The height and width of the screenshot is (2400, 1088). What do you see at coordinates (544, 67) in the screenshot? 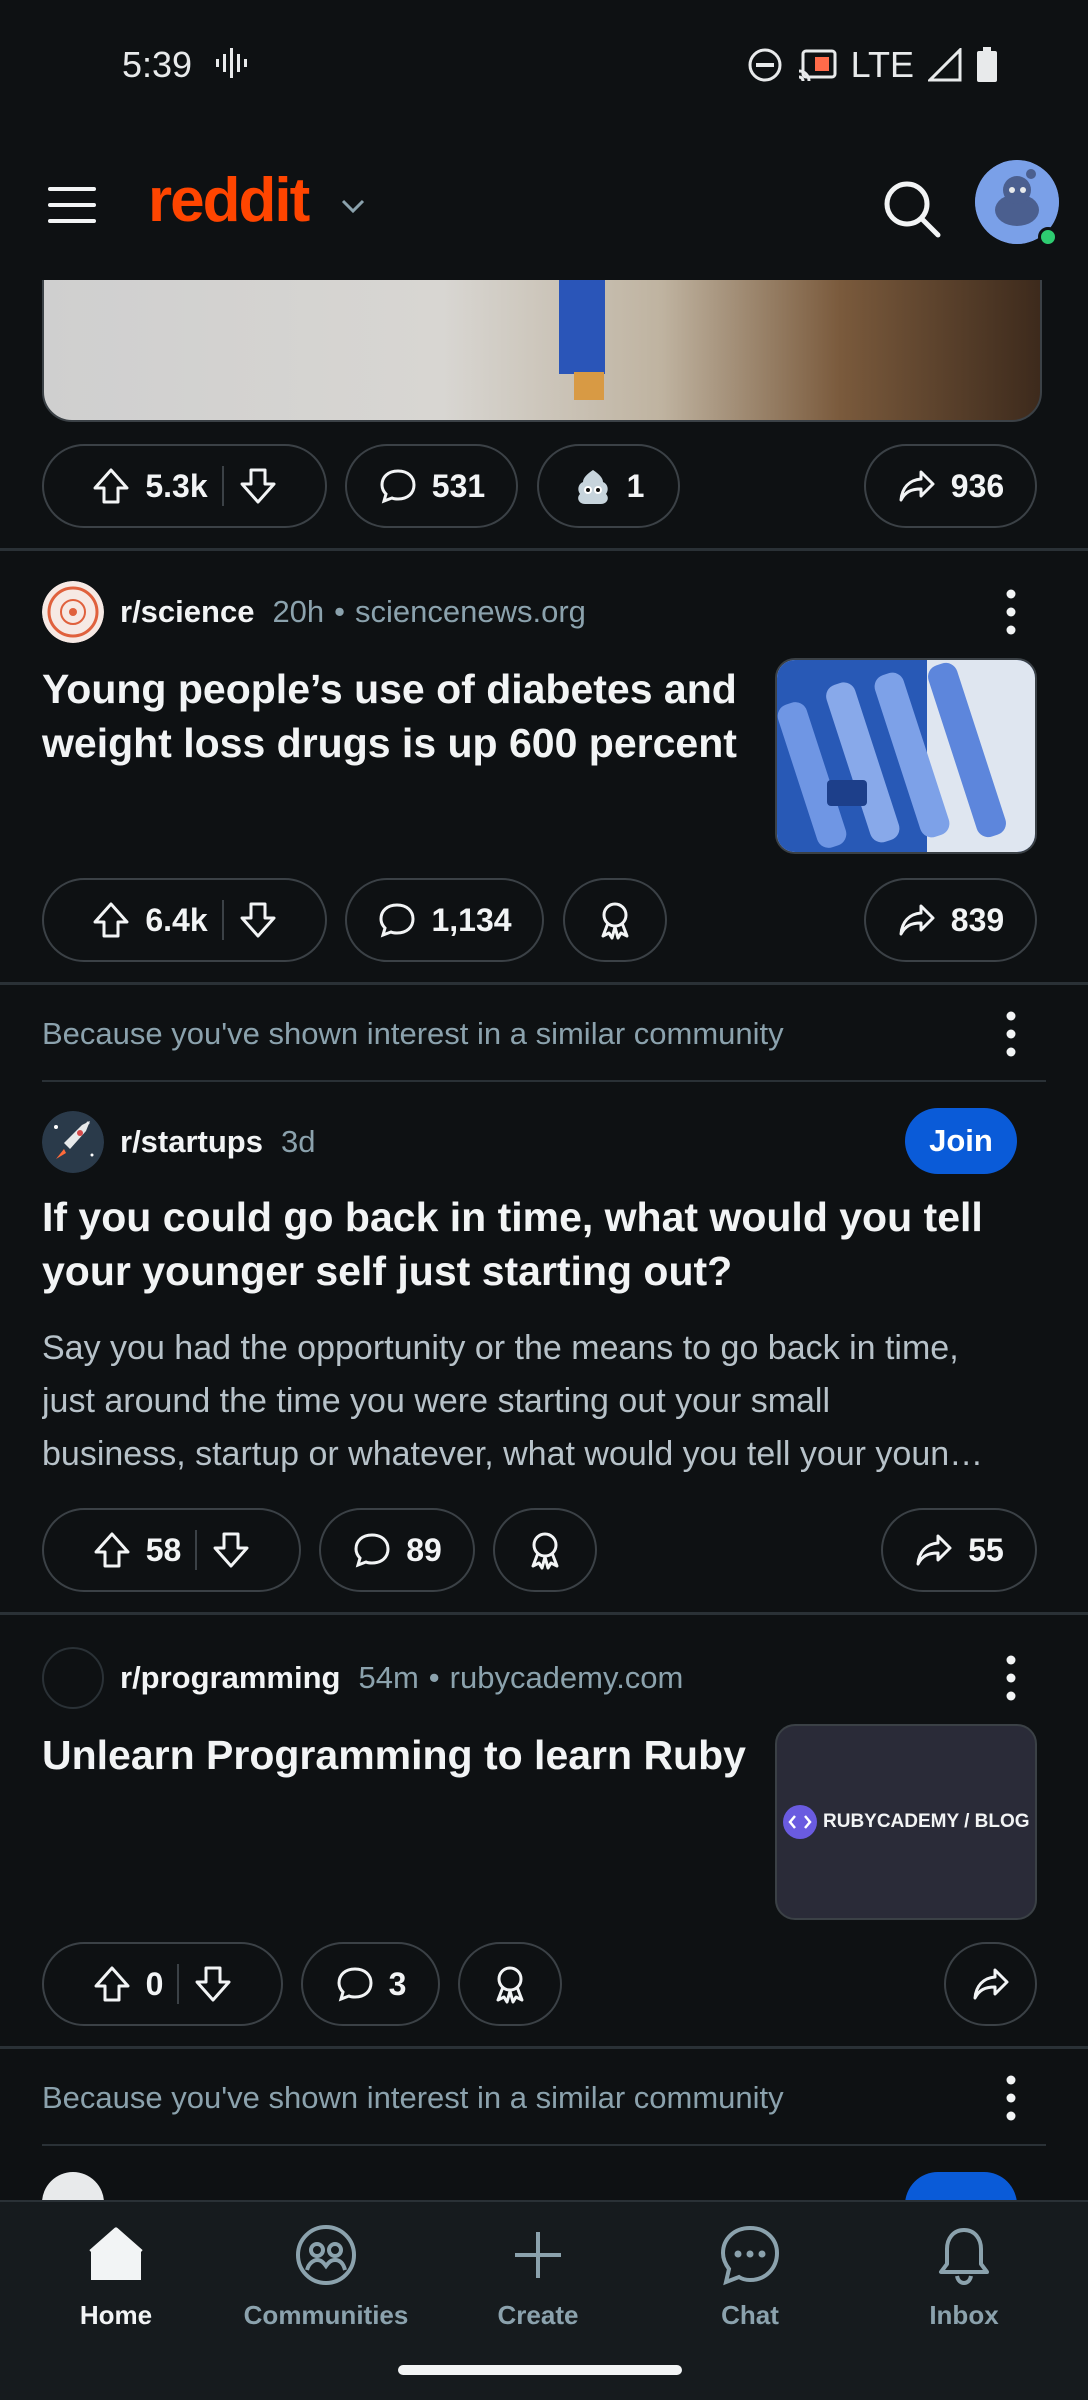
I see `status-bar: 5:39 LTE` at bounding box center [544, 67].